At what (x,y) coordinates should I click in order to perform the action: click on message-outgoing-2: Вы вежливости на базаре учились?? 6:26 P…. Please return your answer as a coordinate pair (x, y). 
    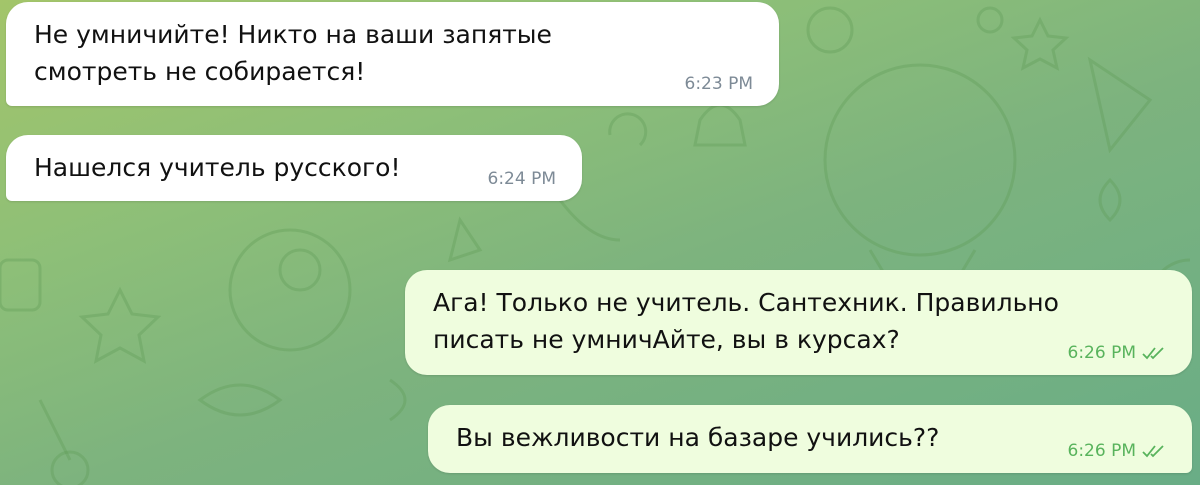
    Looking at the image, I should click on (810, 439).